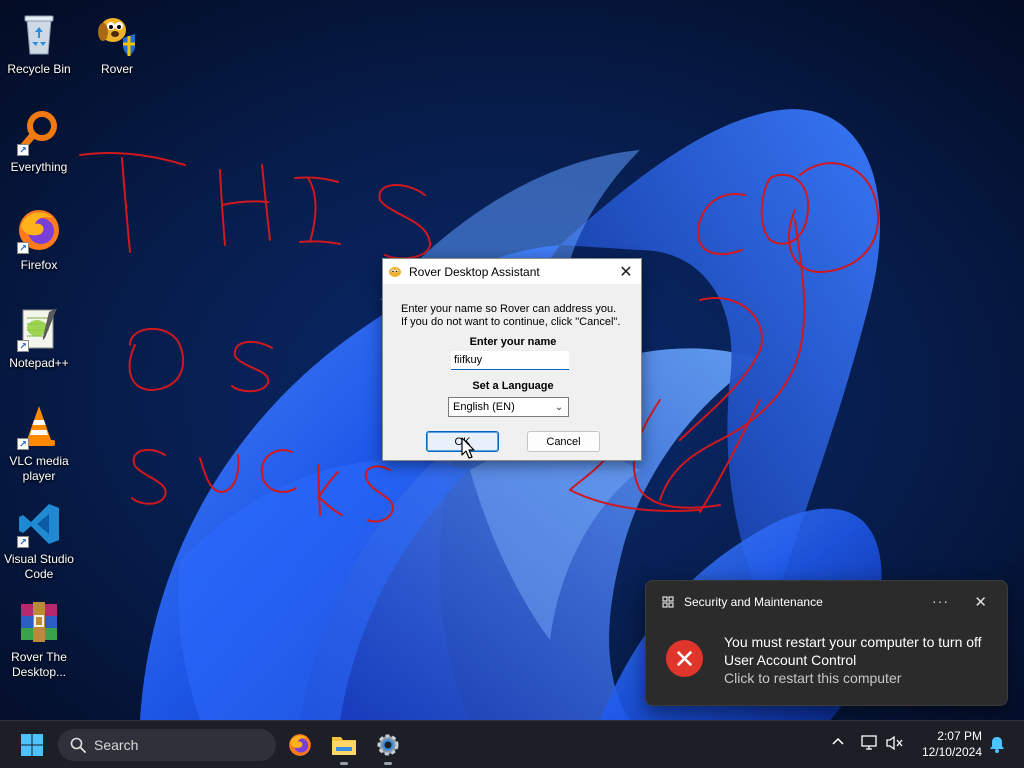 The image size is (1024, 768). I want to click on notification-header: Security and Maintenance, so click(742, 602).